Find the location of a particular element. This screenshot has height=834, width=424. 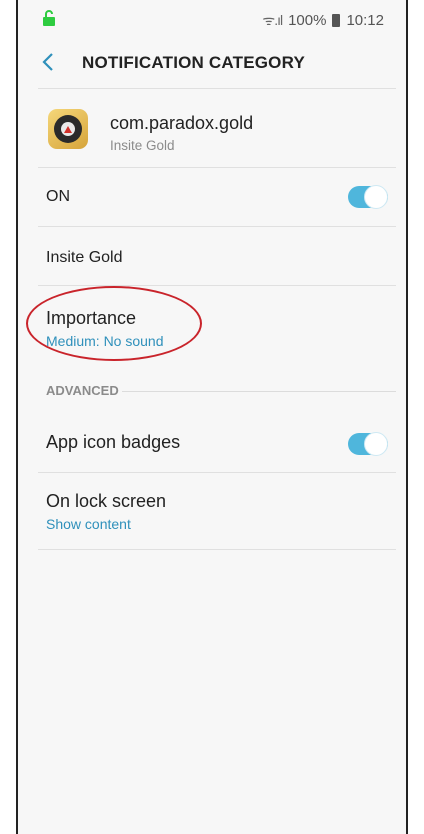

app-icon-badges-row: App icon badges is located at coordinates (212, 444).